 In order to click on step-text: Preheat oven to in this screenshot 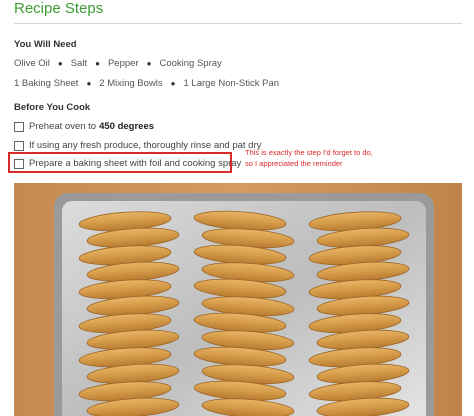, I will do `click(63, 126)`.